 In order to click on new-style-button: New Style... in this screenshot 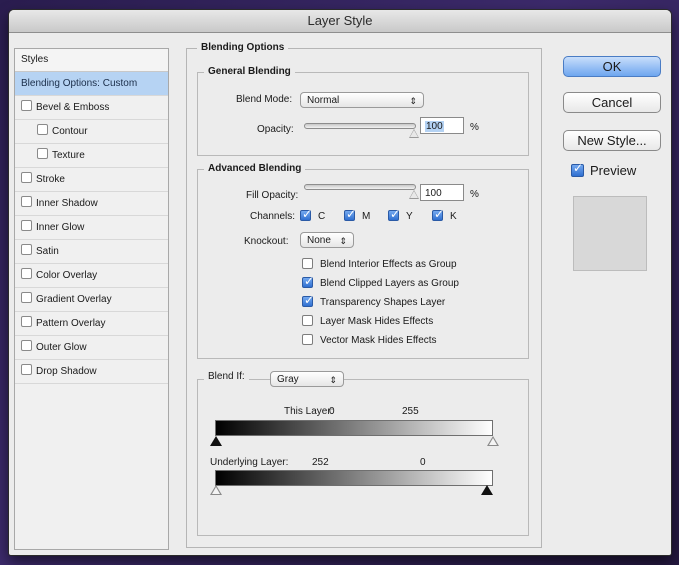, I will do `click(612, 140)`.